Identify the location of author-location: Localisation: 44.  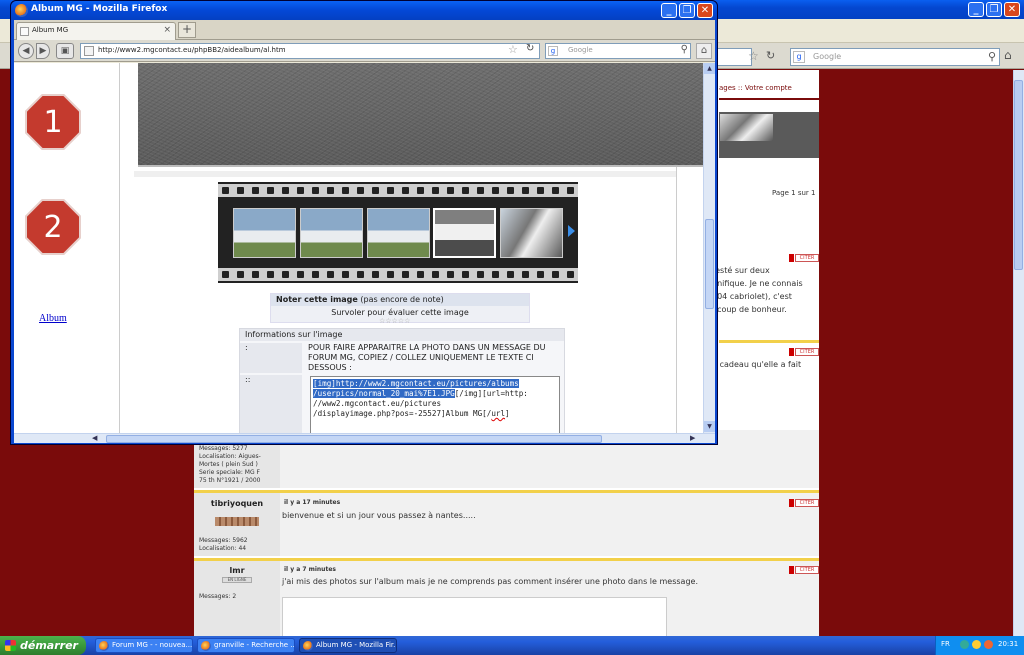
(223, 548).